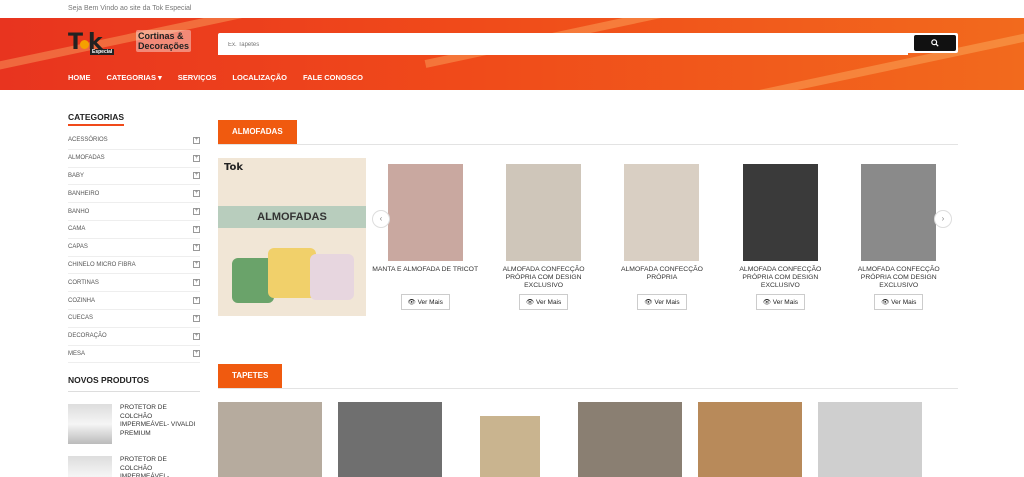  I want to click on section-header: TAPETES, so click(588, 376).